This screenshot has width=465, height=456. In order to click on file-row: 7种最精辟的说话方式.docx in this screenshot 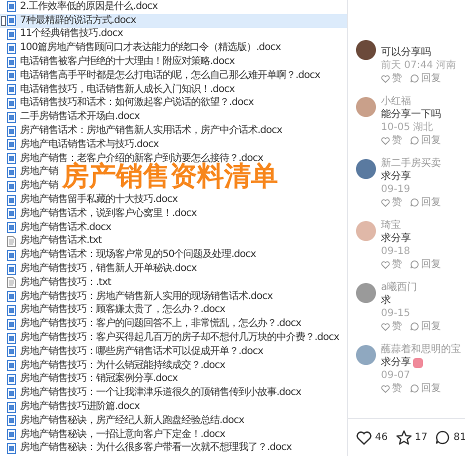, I will do `click(173, 21)`.